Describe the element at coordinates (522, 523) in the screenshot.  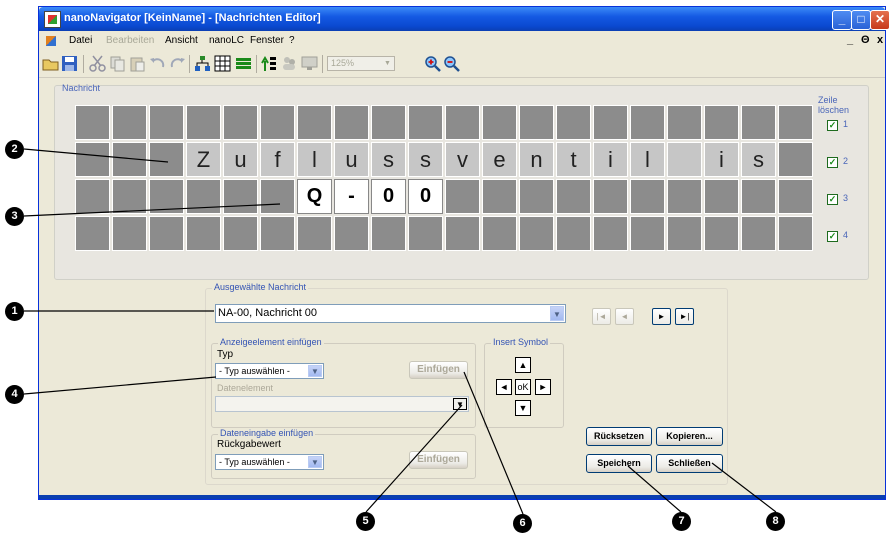
I see `callout-6: 6` at that location.